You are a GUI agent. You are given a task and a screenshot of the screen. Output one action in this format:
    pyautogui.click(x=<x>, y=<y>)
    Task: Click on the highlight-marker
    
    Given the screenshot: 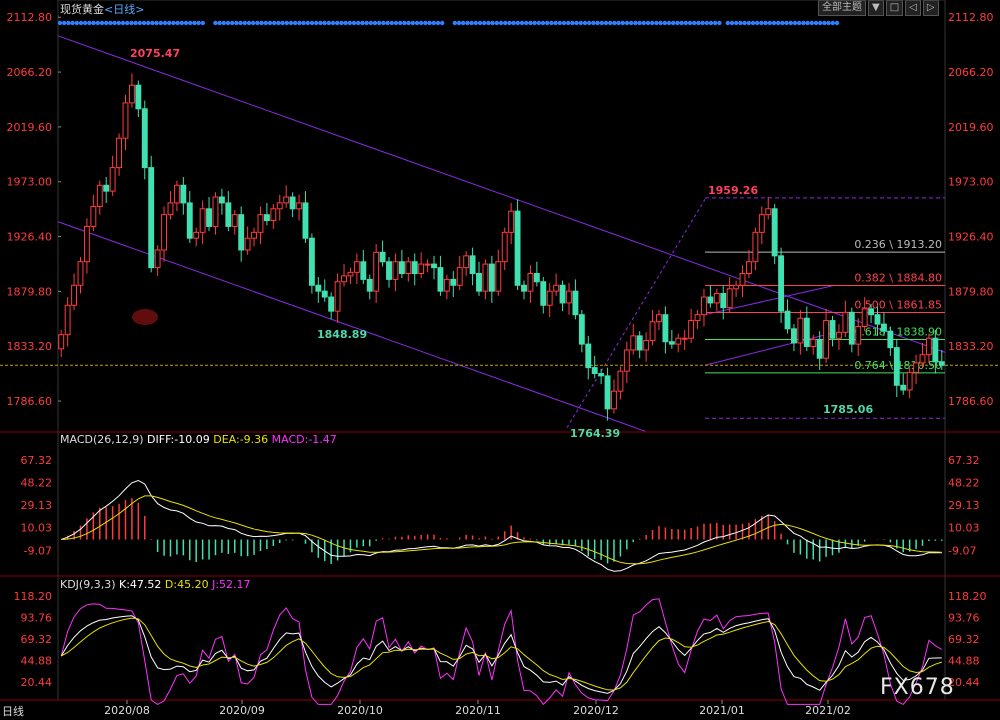 What is the action you would take?
    pyautogui.click(x=145, y=317)
    